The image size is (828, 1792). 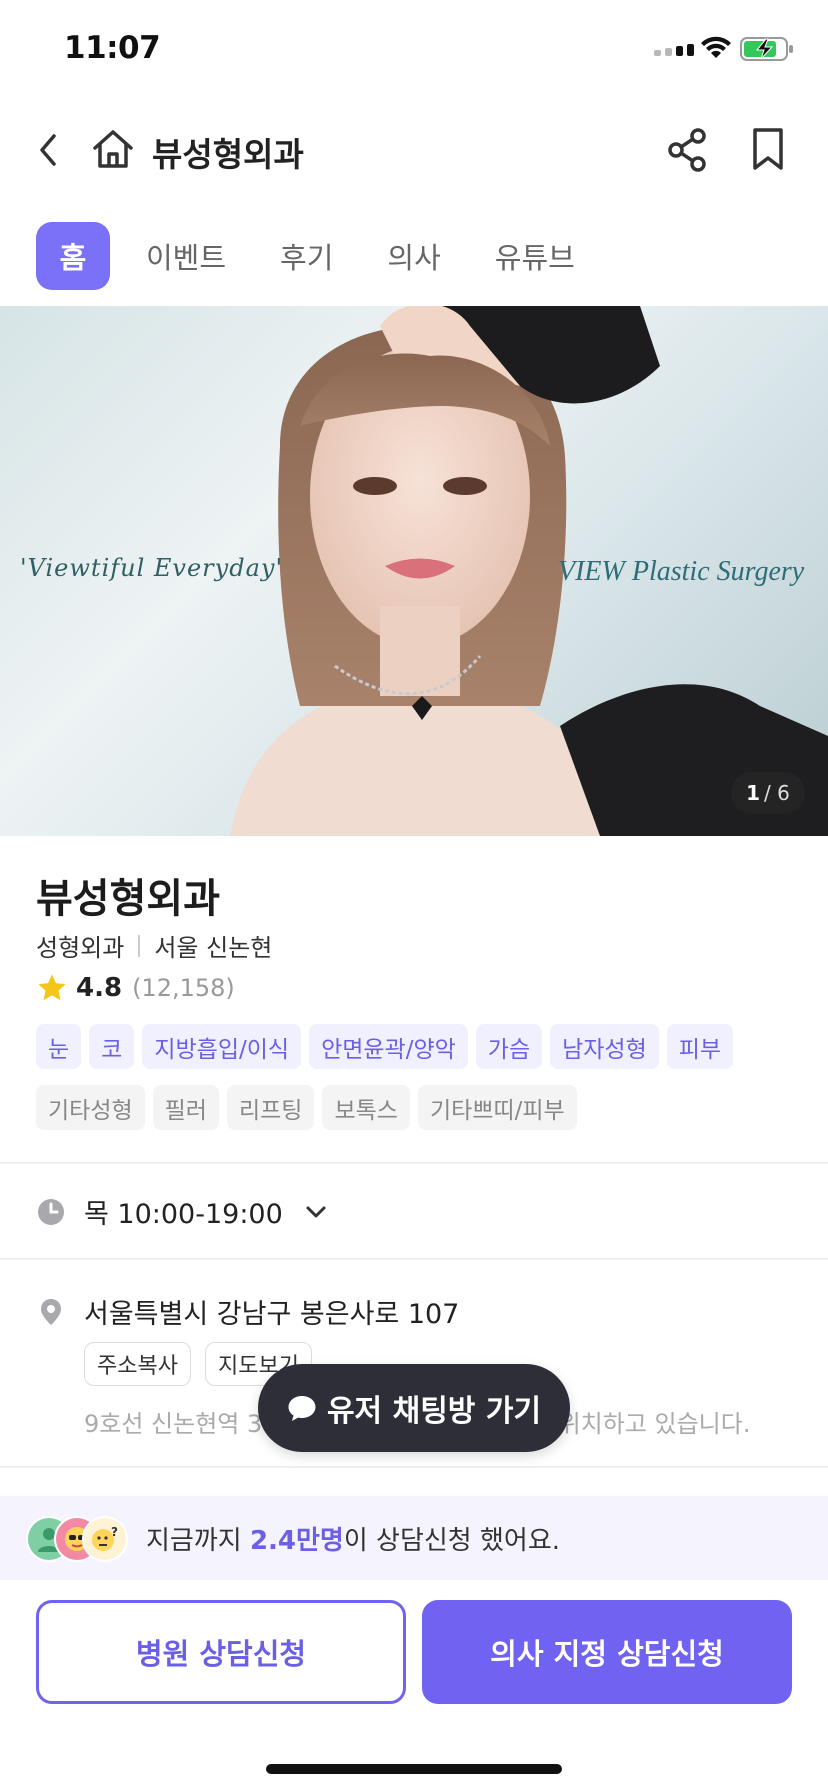 I want to click on back-arrow-icon, so click(x=50, y=150).